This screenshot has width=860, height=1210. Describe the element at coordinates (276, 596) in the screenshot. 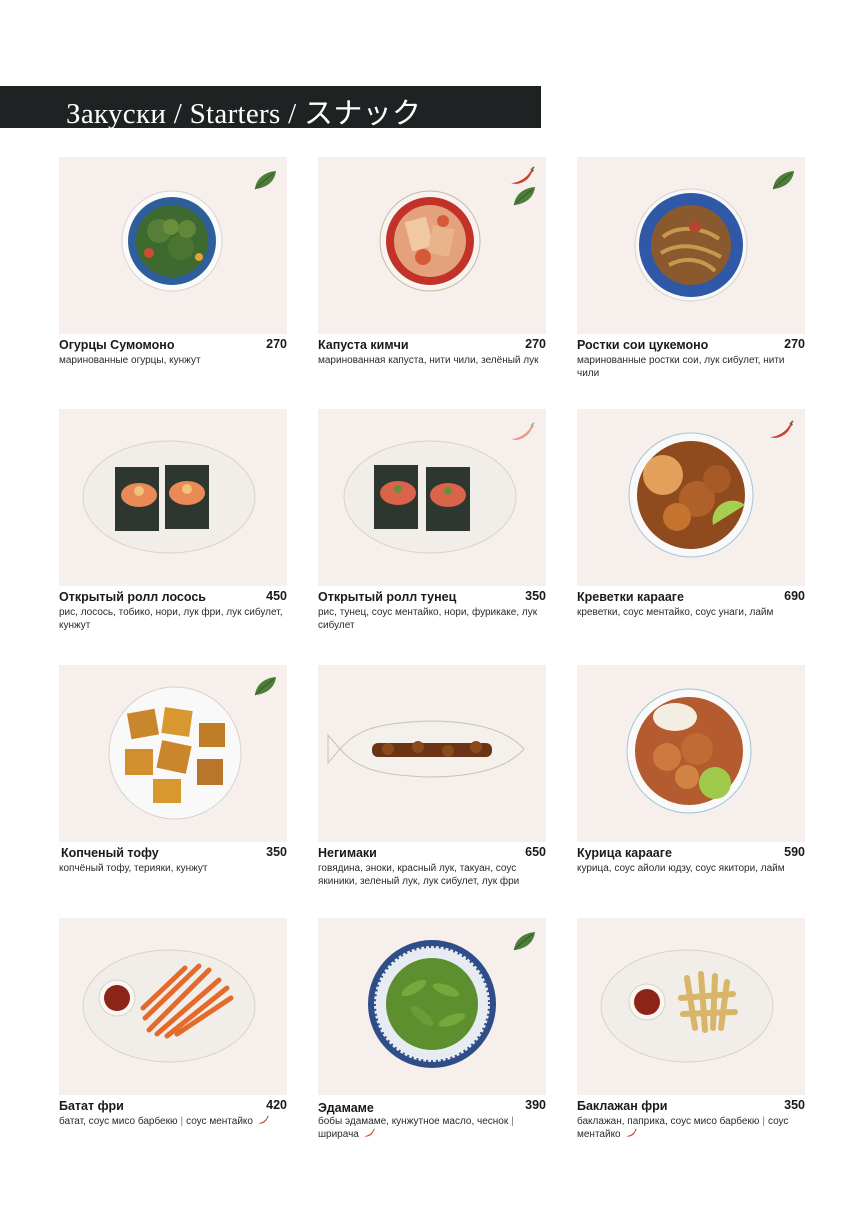

I see `item-price: 450` at that location.